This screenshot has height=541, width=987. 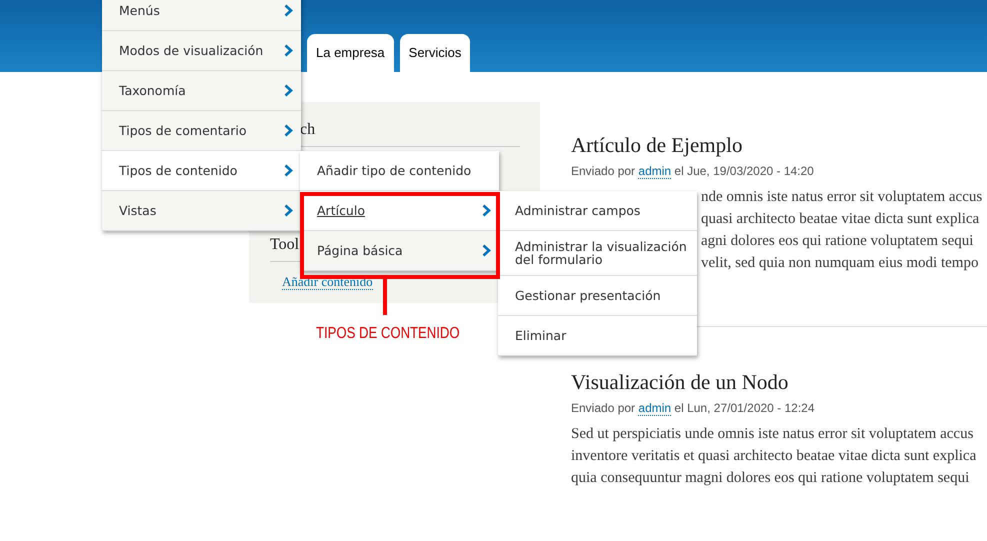 What do you see at coordinates (201, 211) in the screenshot?
I see `menu-item: Vistas` at bounding box center [201, 211].